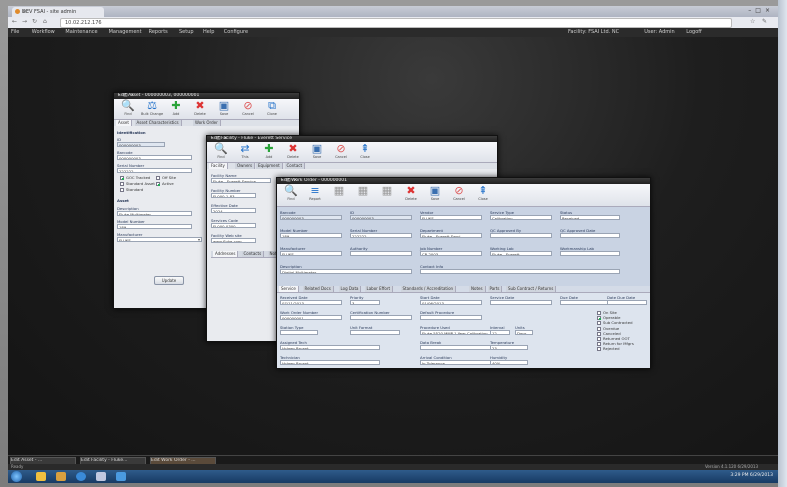 Image resolution: width=787 pixels, height=487 pixels. What do you see at coordinates (521, 217) in the screenshot?
I see `header-field: Calibration` at bounding box center [521, 217].